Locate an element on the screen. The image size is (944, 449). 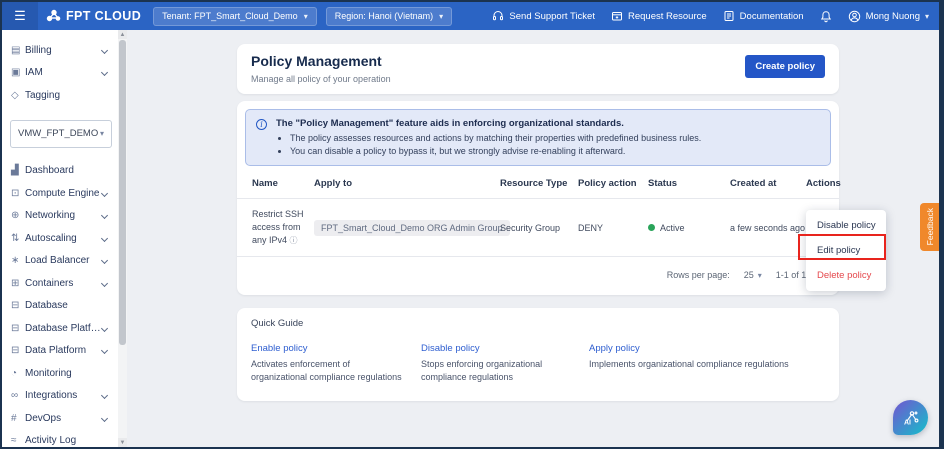
status-badge: Active is located at coordinates (672, 227).